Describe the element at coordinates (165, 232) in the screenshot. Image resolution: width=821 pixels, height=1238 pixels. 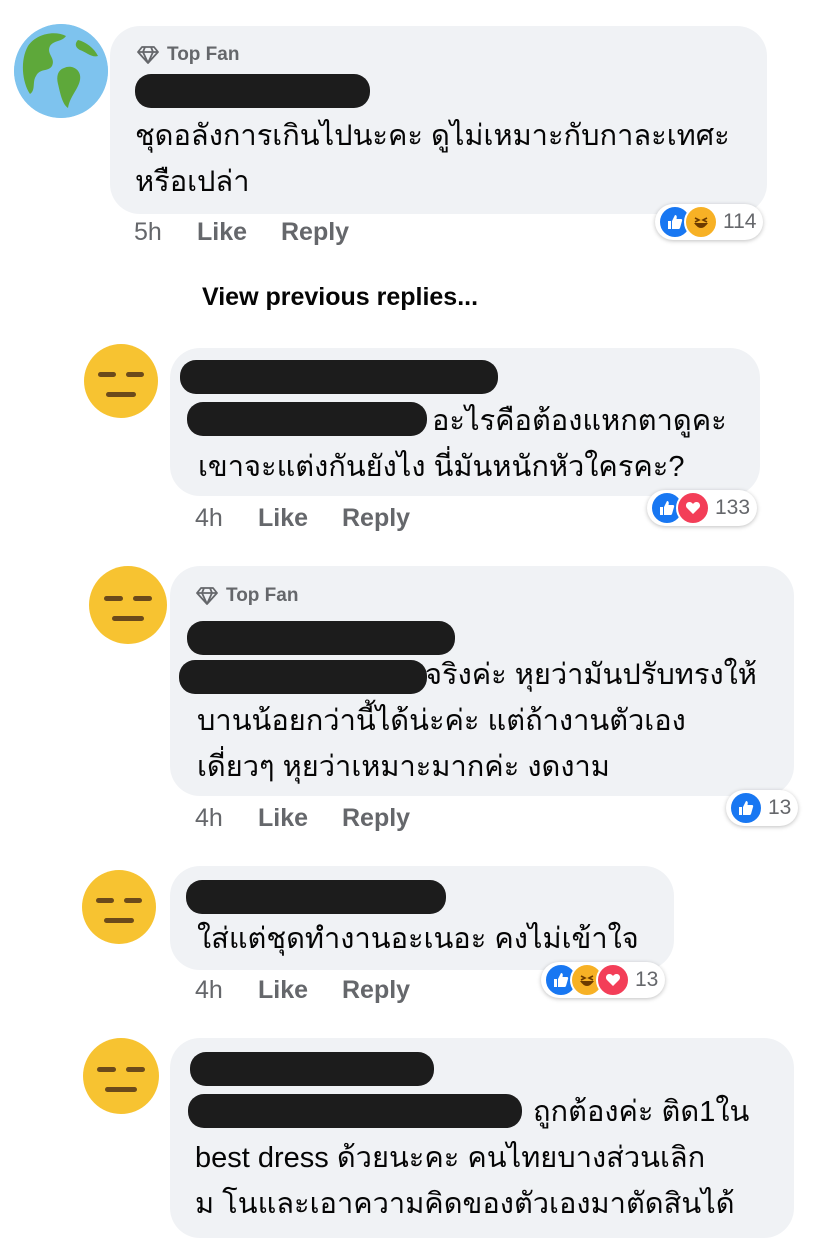
I see `timestamp: 5h` at that location.